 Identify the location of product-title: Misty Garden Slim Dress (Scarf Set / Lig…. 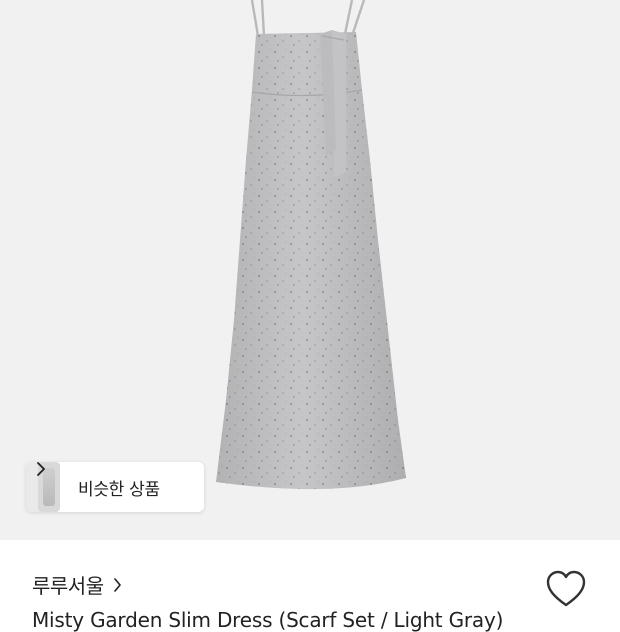
(268, 620).